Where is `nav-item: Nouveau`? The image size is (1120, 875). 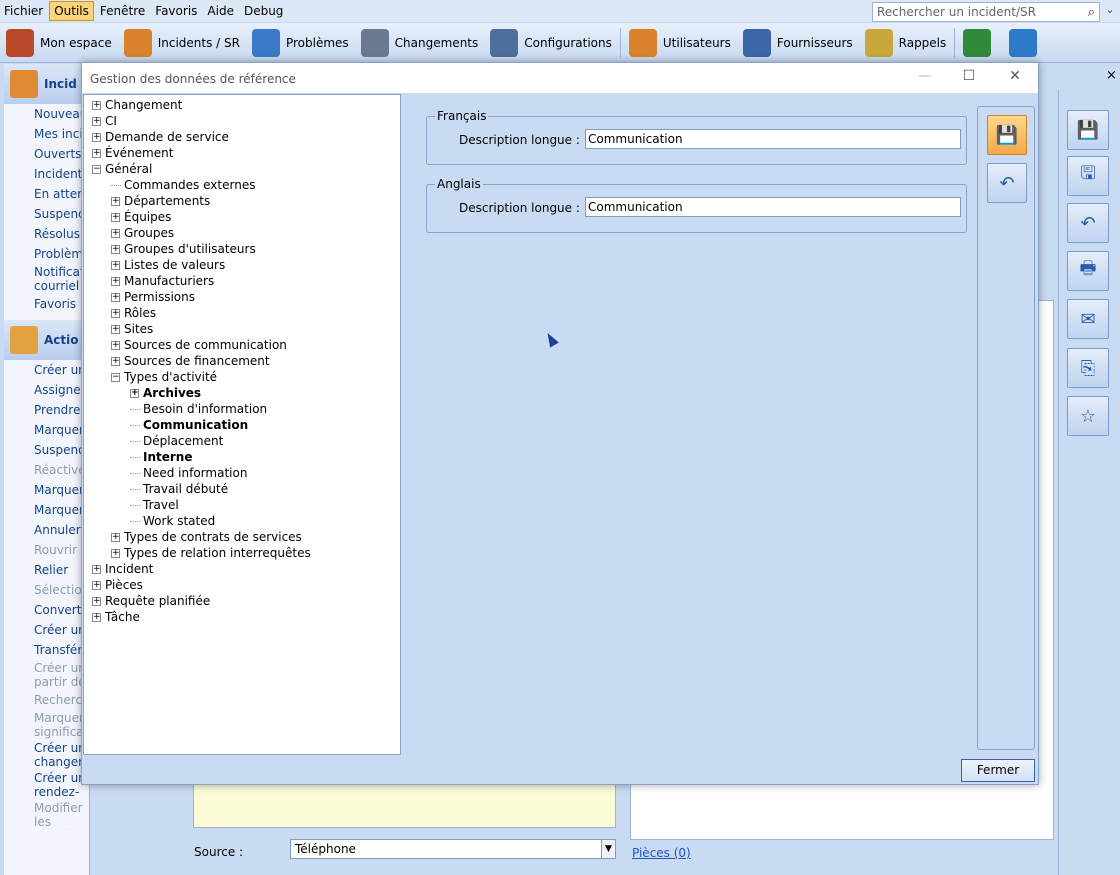 nav-item: Nouveau is located at coordinates (46, 114).